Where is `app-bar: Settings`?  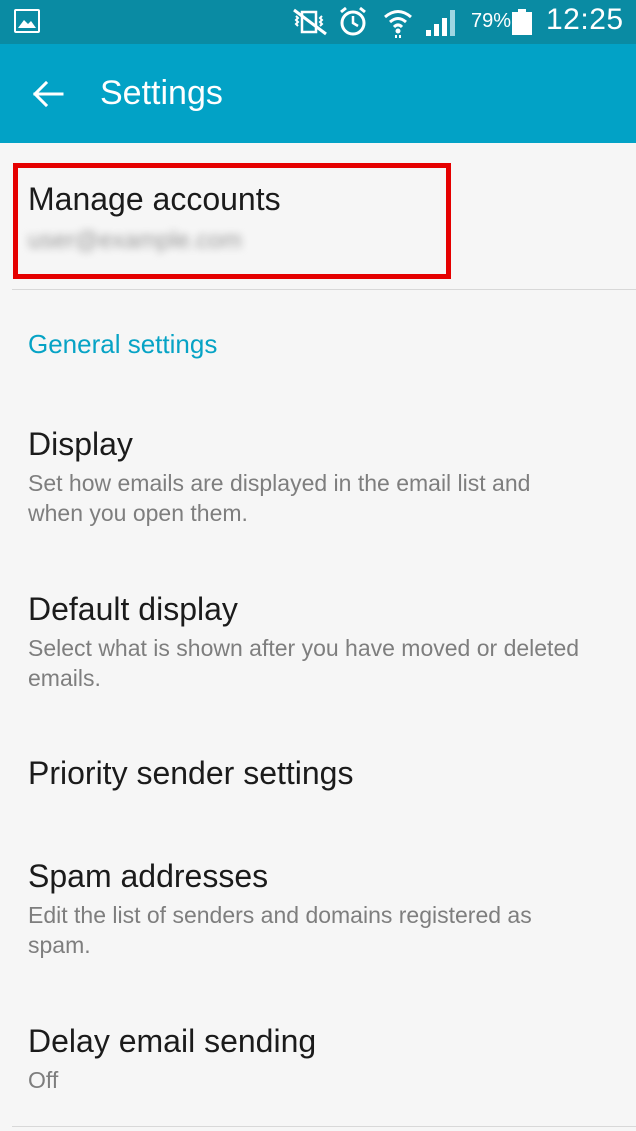
app-bar: Settings is located at coordinates (318, 93).